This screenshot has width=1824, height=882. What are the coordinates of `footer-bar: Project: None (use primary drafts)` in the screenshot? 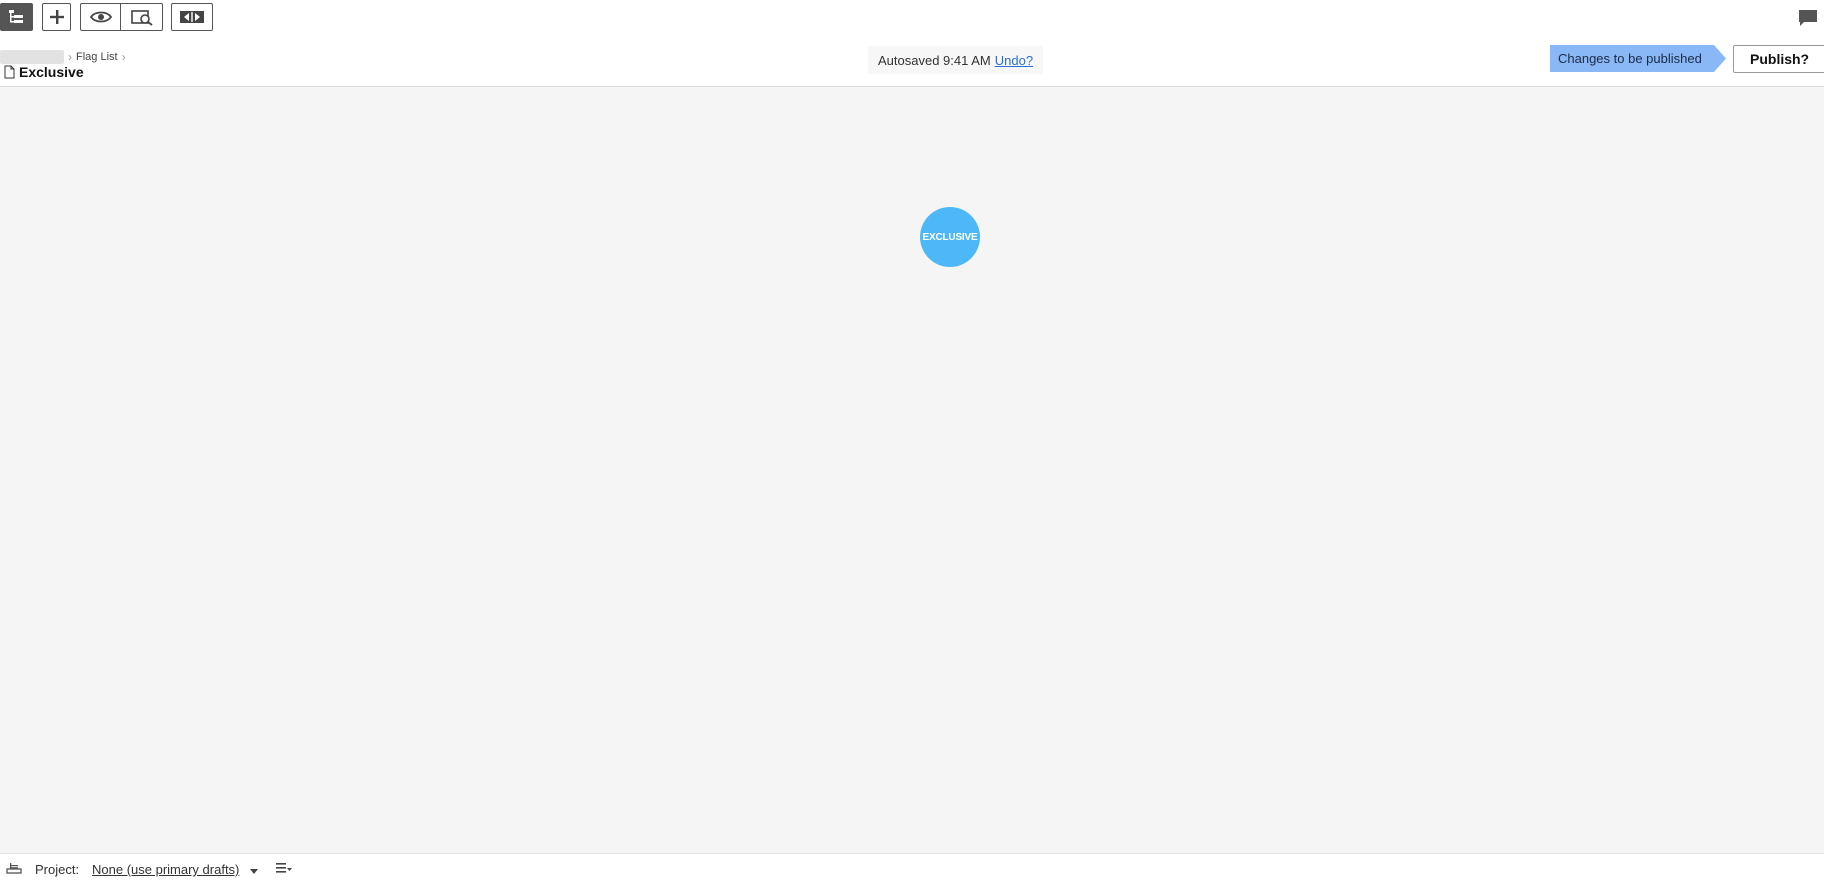 It's located at (912, 867).